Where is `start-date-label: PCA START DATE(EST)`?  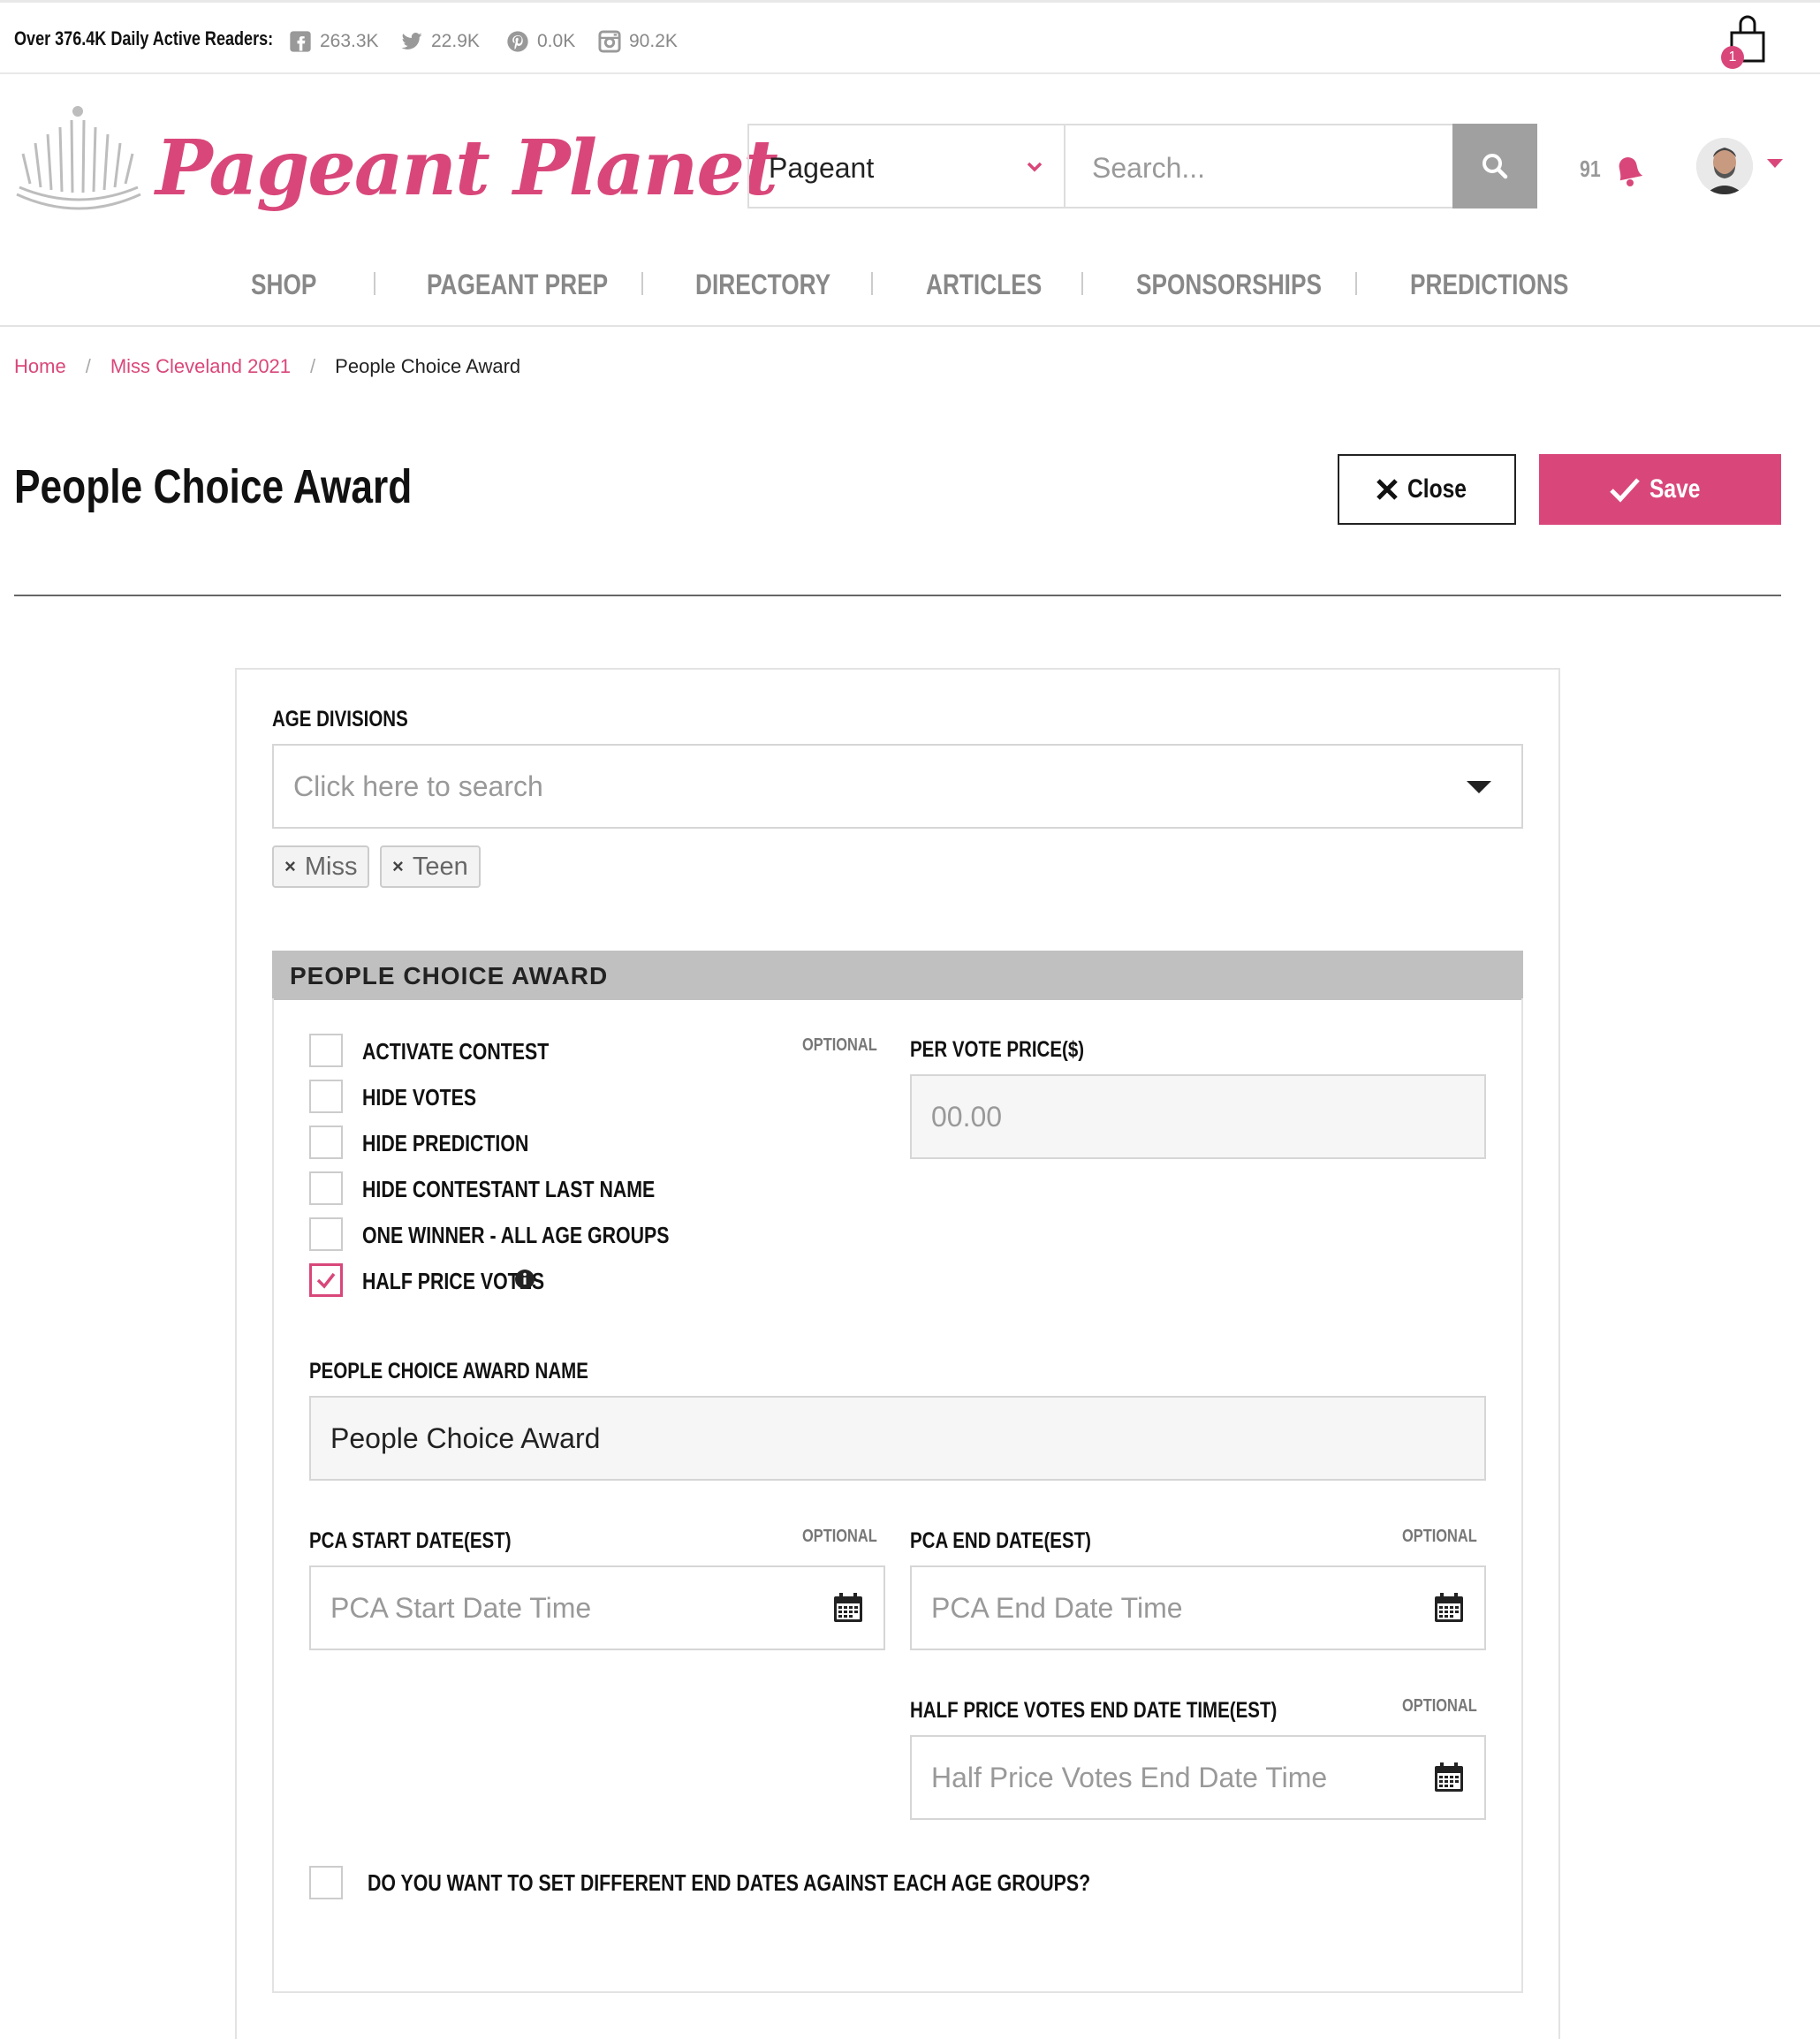 start-date-label: PCA START DATE(EST) is located at coordinates (411, 1540).